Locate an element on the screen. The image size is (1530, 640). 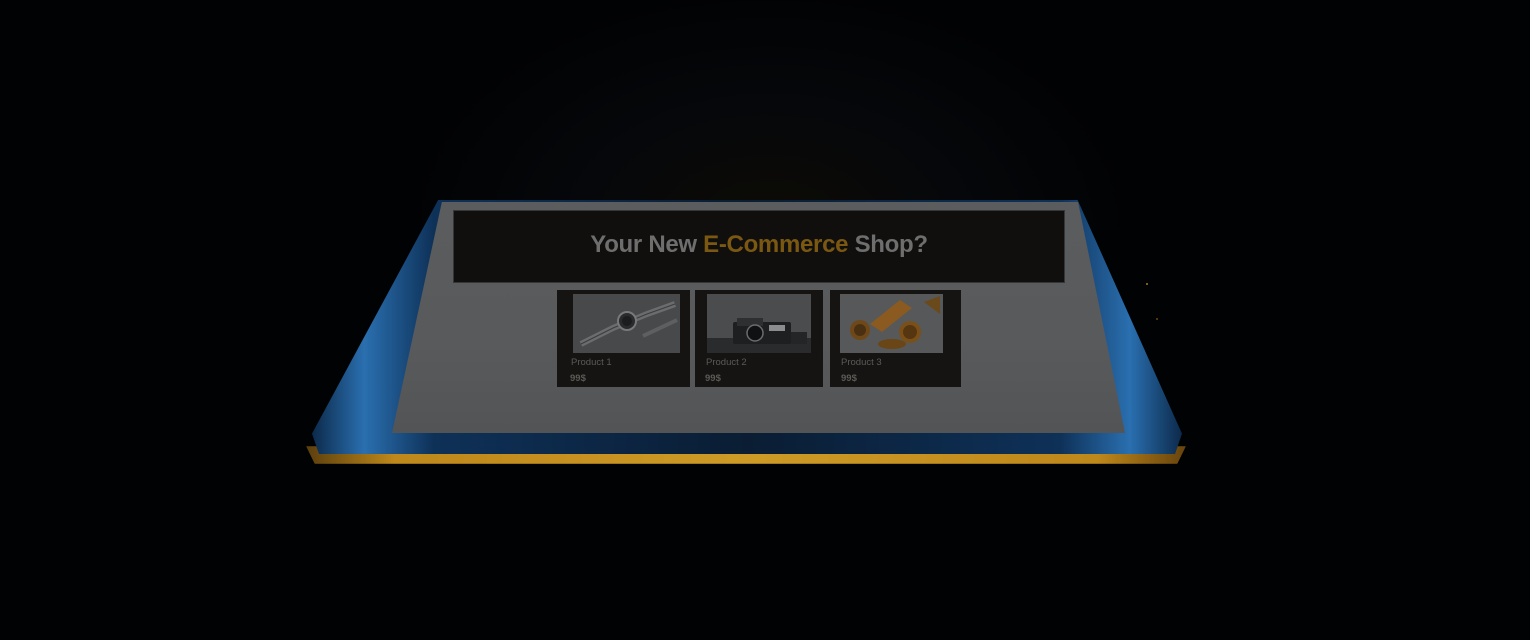
citrus-fruit-image is located at coordinates (891, 323).